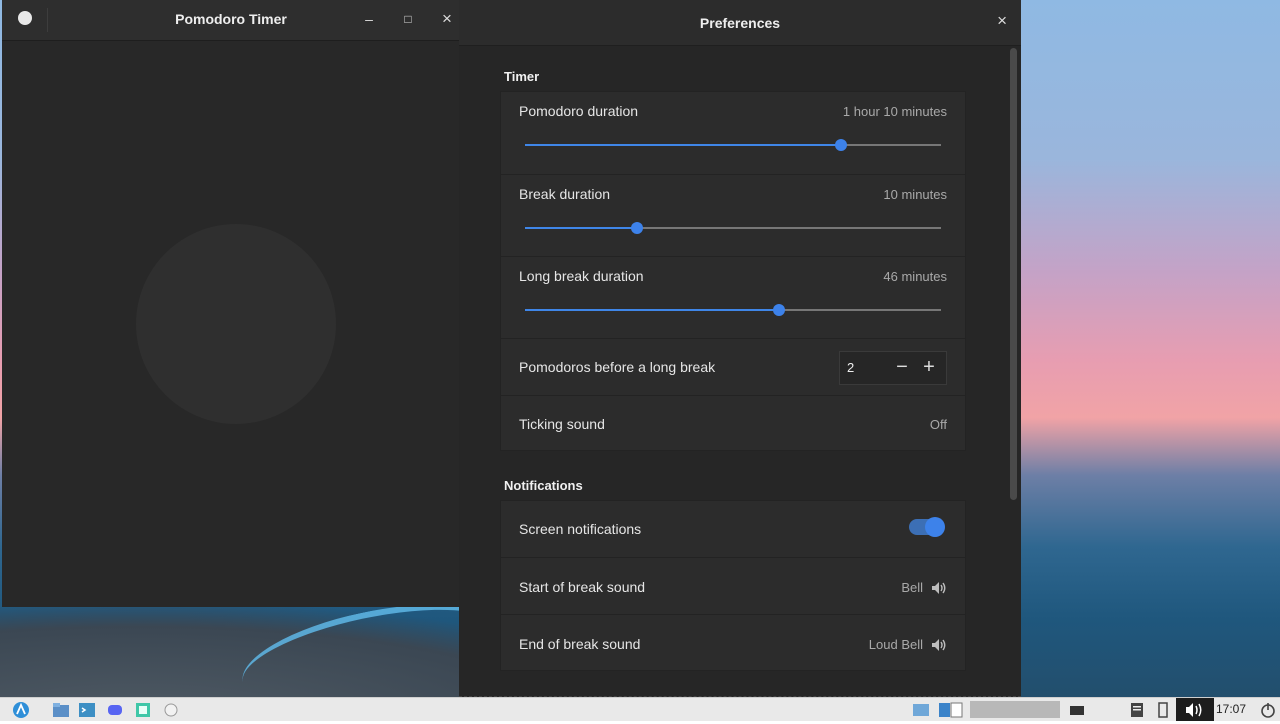  I want to click on clock: 17:07, so click(1231, 709).